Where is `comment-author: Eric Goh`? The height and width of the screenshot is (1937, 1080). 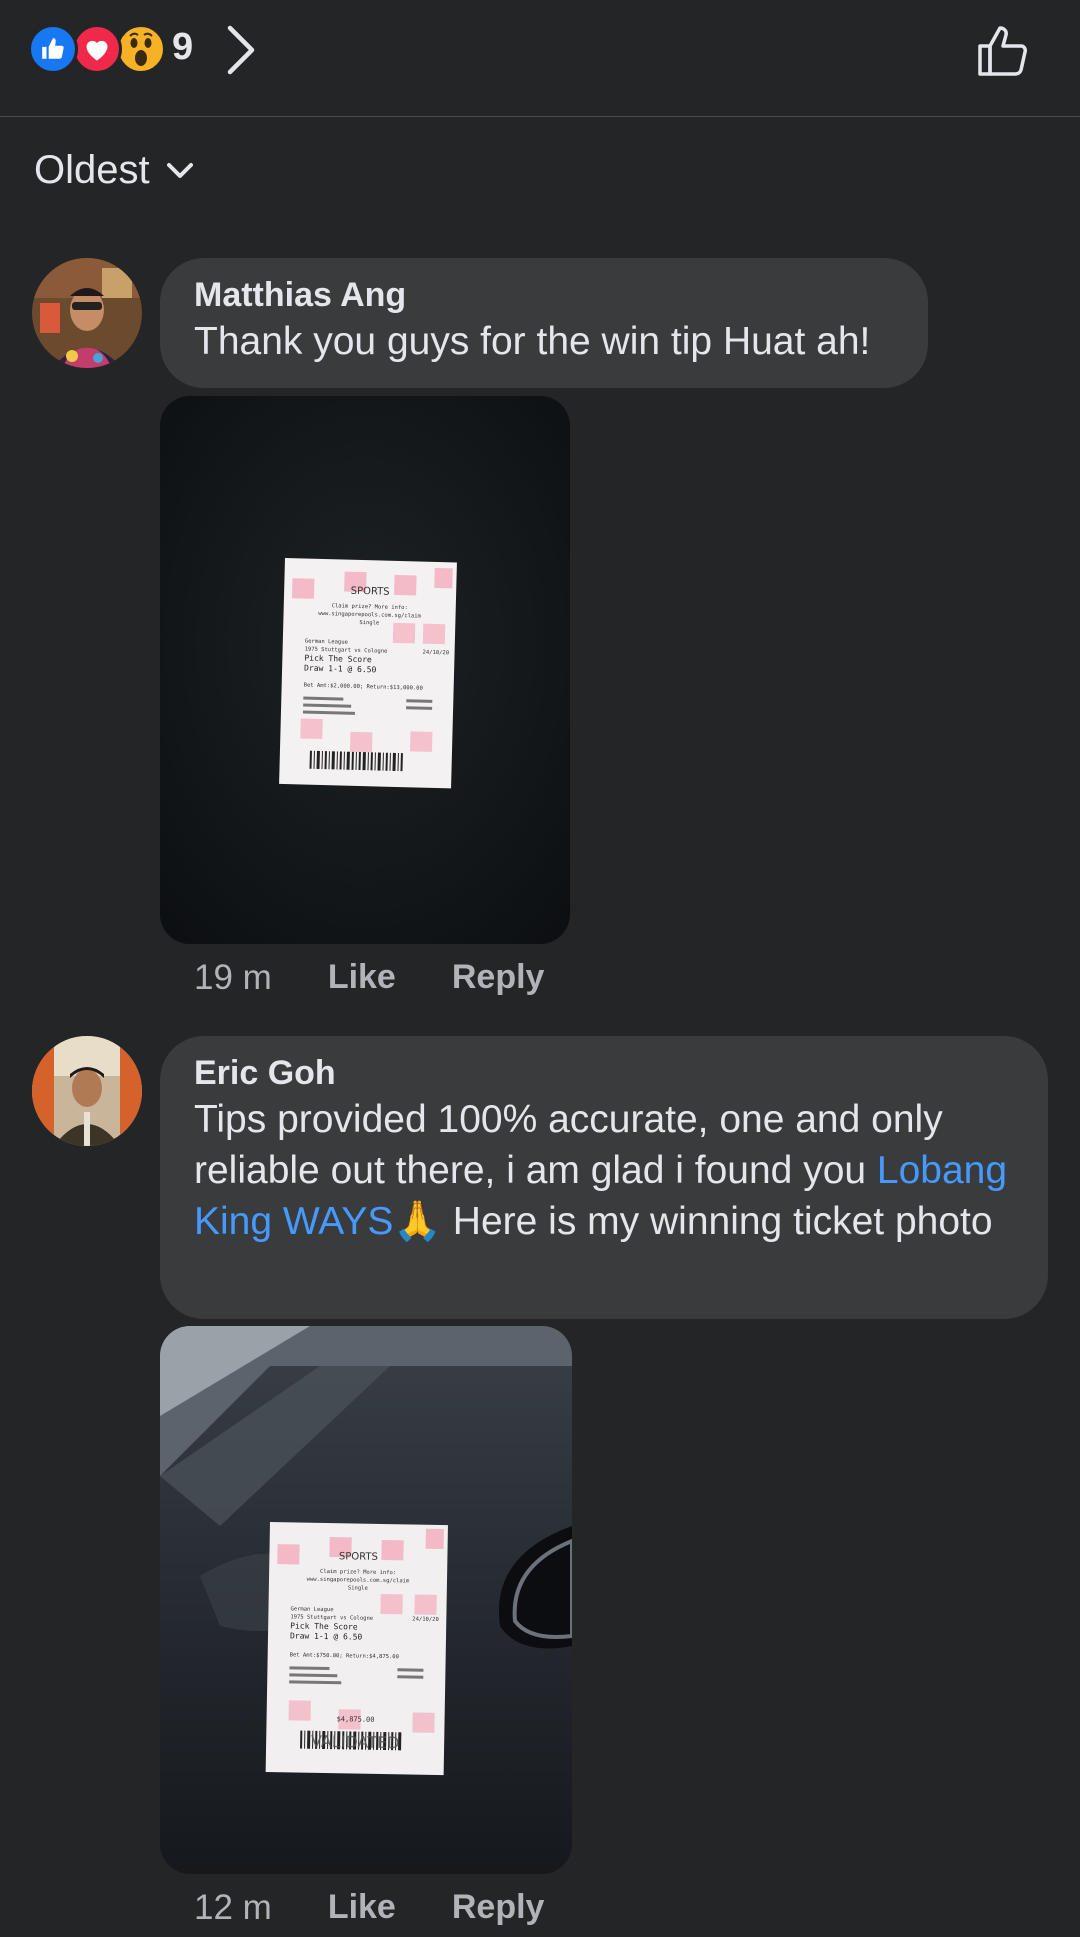
comment-author: Eric Goh is located at coordinates (604, 1073).